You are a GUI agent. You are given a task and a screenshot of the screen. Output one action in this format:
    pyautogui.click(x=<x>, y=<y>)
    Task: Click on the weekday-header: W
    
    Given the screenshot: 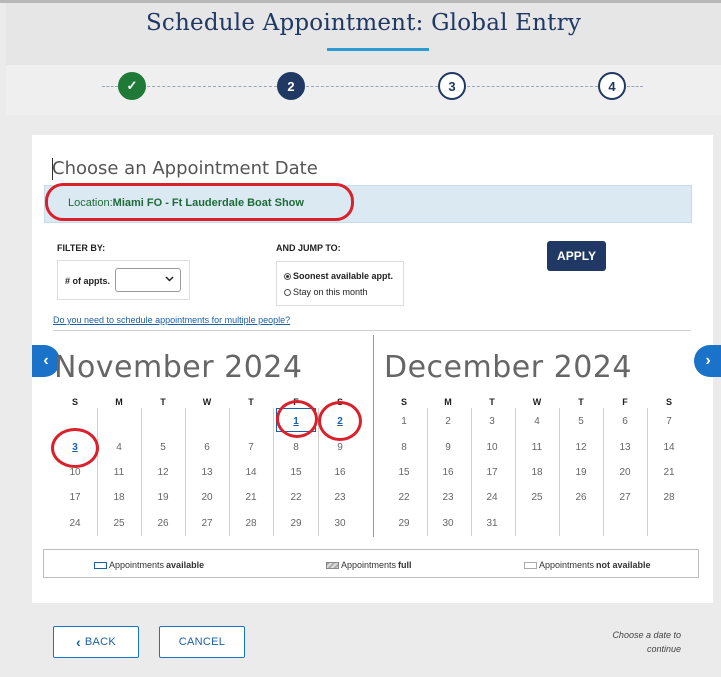 What is the action you would take?
    pyautogui.click(x=537, y=402)
    